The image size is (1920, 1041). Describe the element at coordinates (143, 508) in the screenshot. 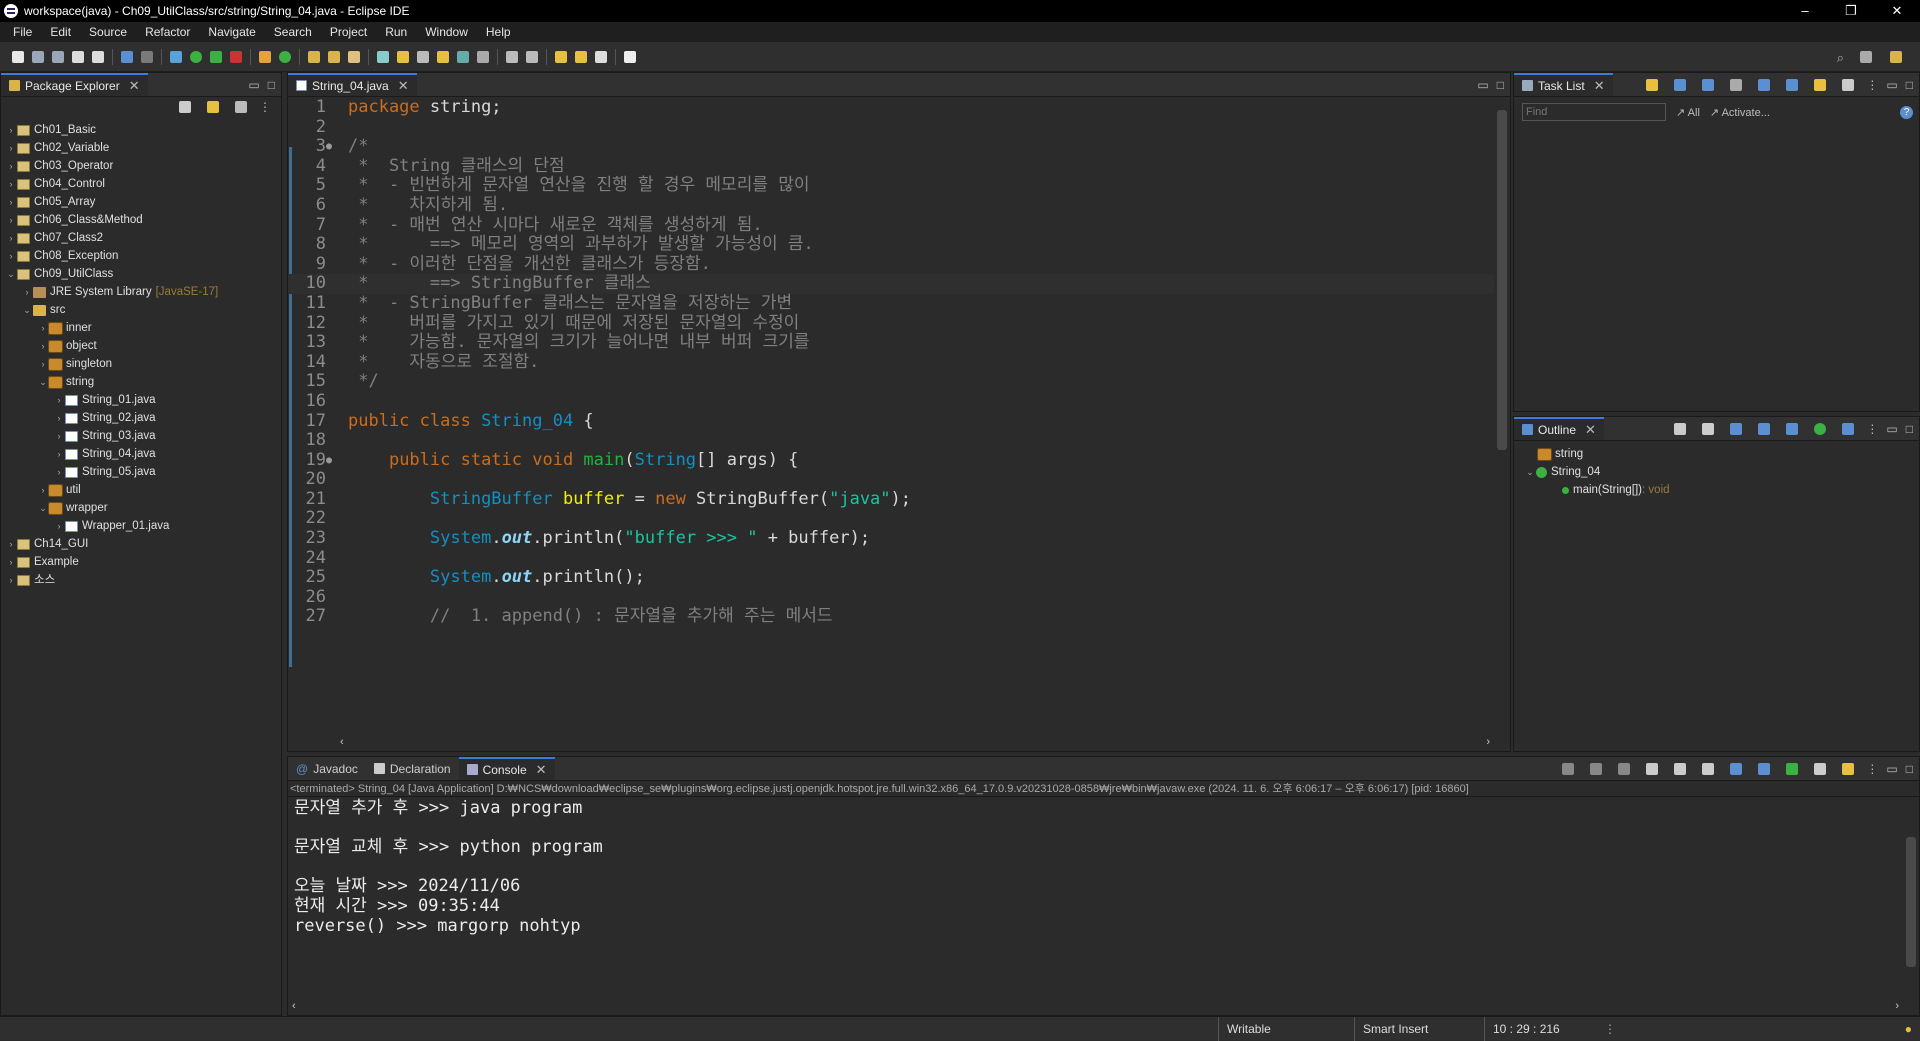

I see `tree-item: ⌄ wrapper` at that location.